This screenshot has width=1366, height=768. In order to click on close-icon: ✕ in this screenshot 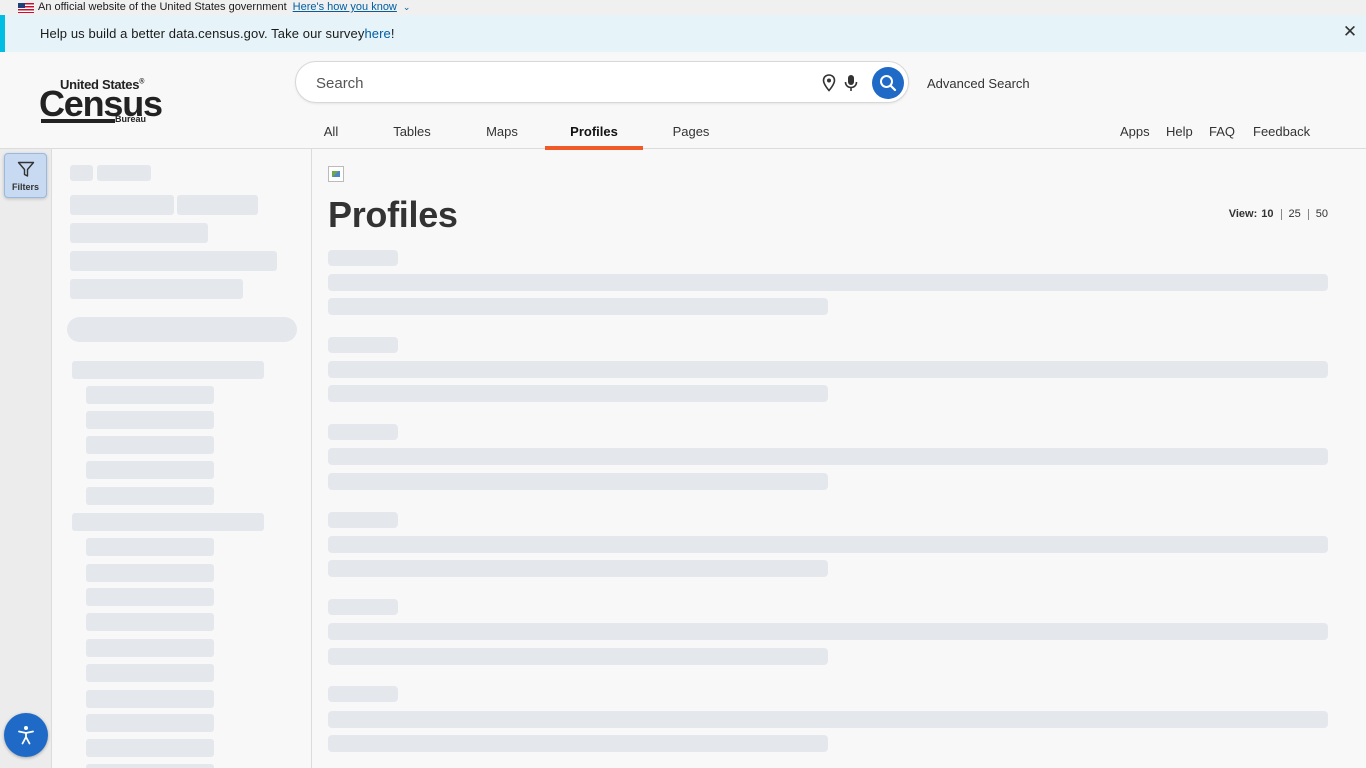, I will do `click(1350, 32)`.